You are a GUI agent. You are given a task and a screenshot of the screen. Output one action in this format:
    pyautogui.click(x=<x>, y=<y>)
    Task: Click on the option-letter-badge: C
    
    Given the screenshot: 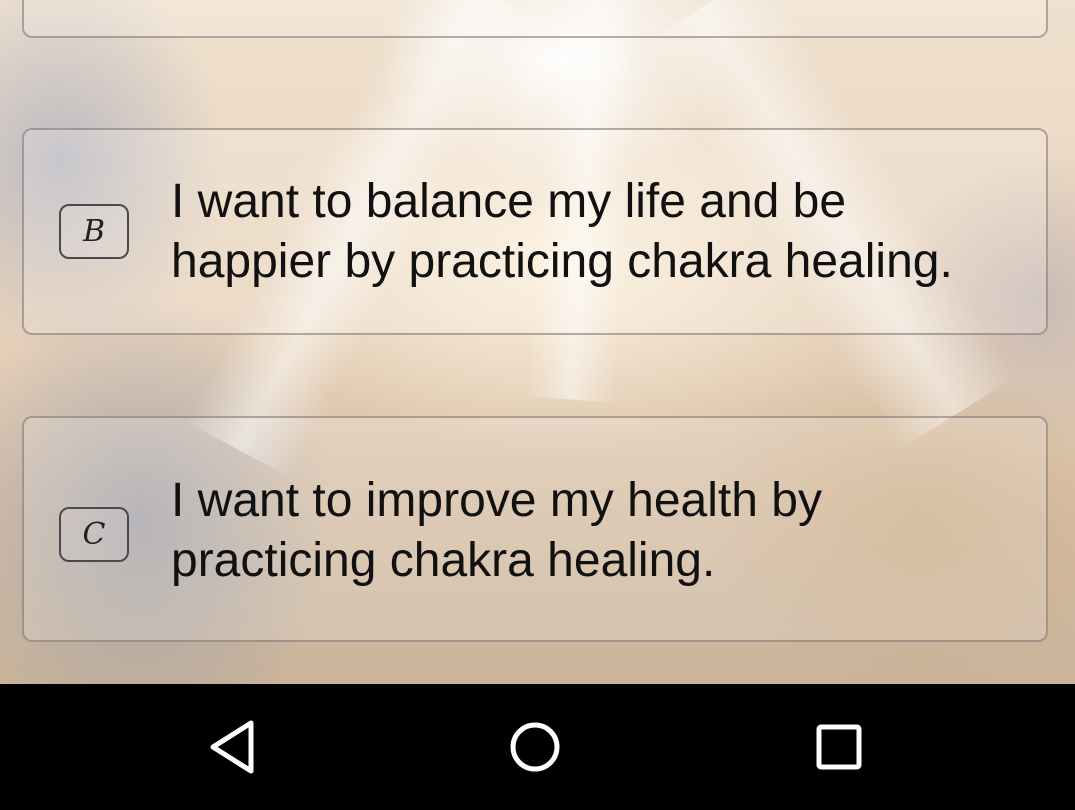 What is the action you would take?
    pyautogui.click(x=94, y=534)
    